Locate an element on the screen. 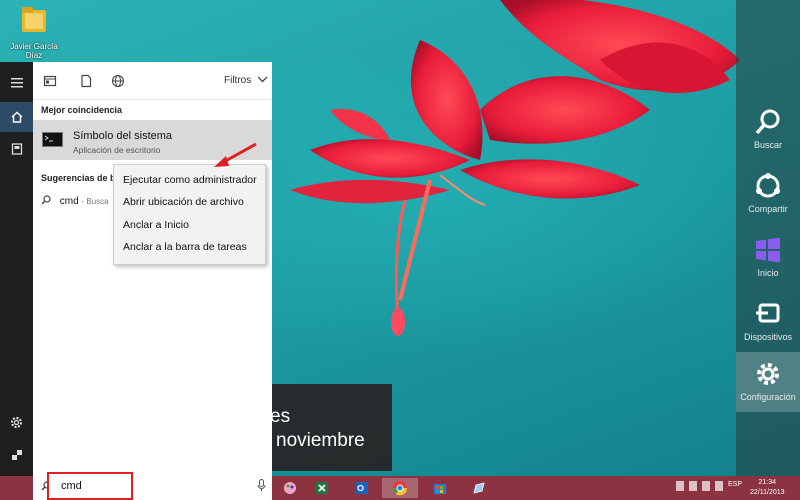  tray-network-icon is located at coordinates (693, 486).